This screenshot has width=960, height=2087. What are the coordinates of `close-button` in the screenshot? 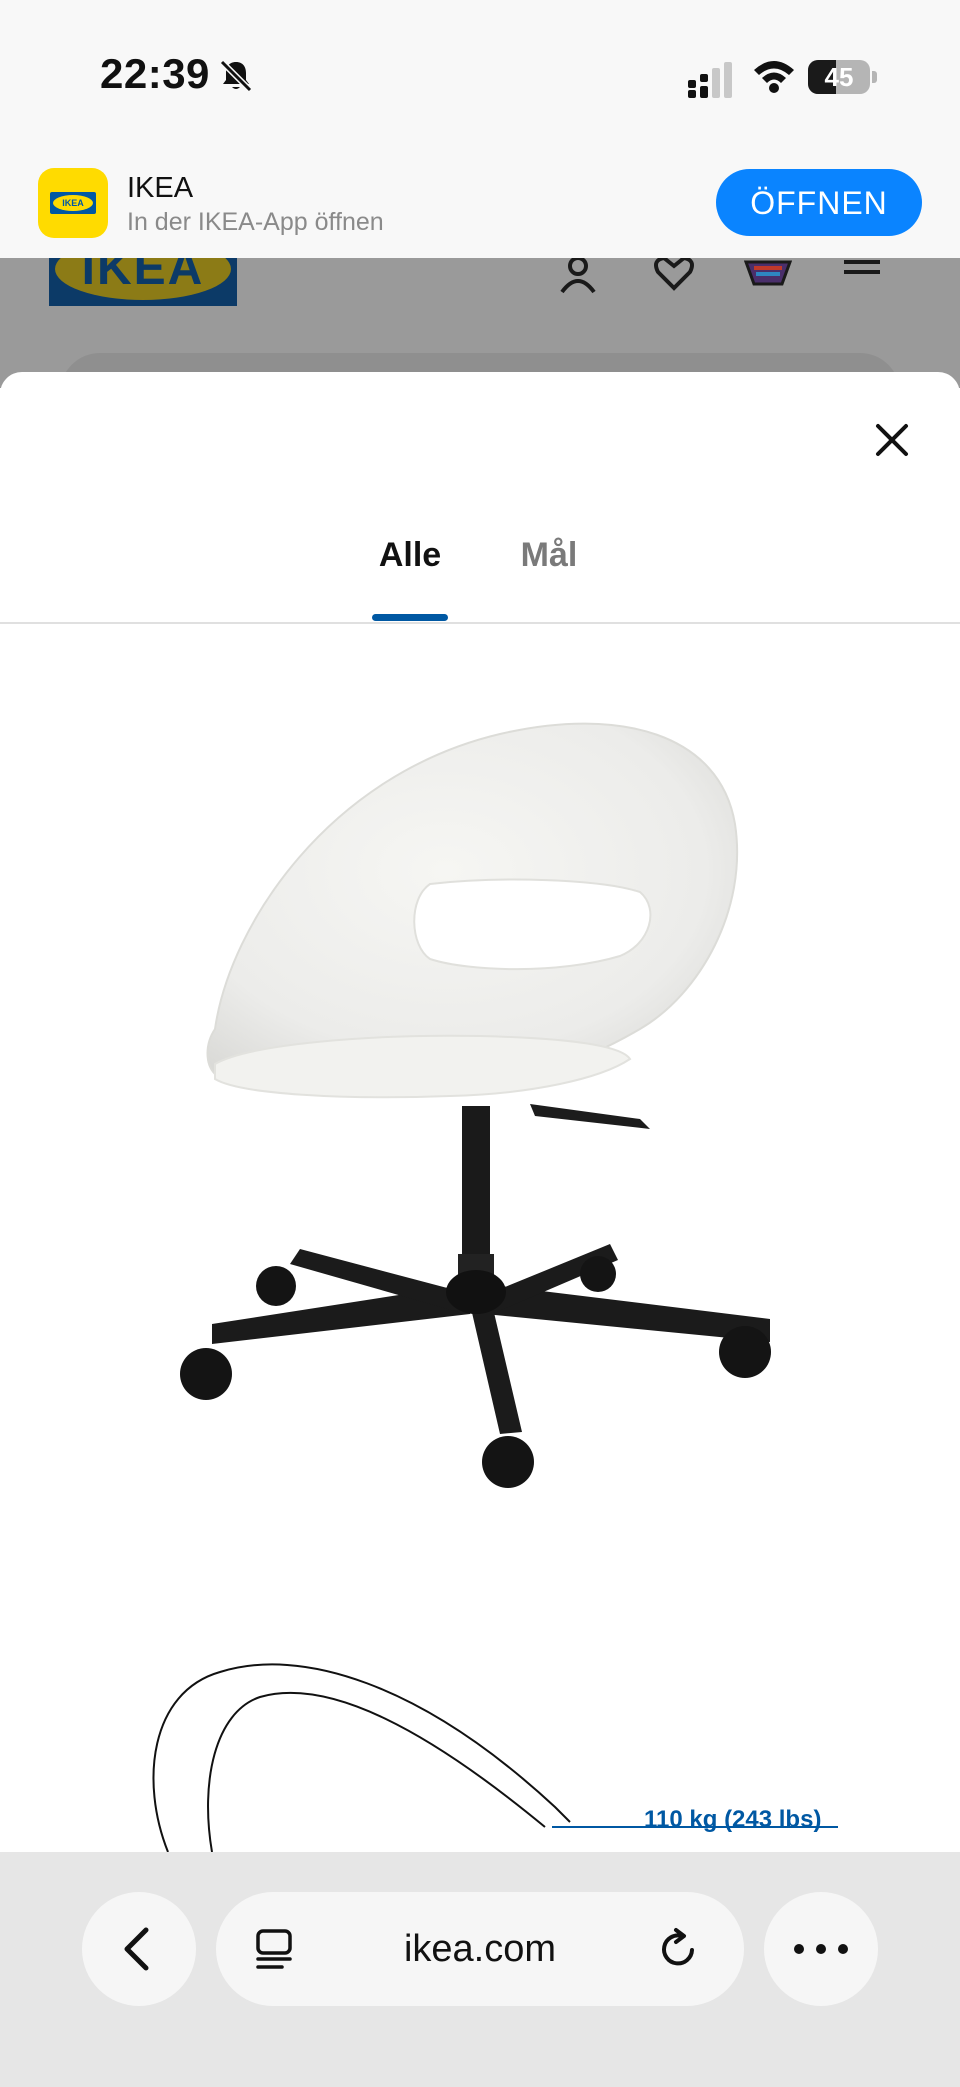 It's located at (892, 440).